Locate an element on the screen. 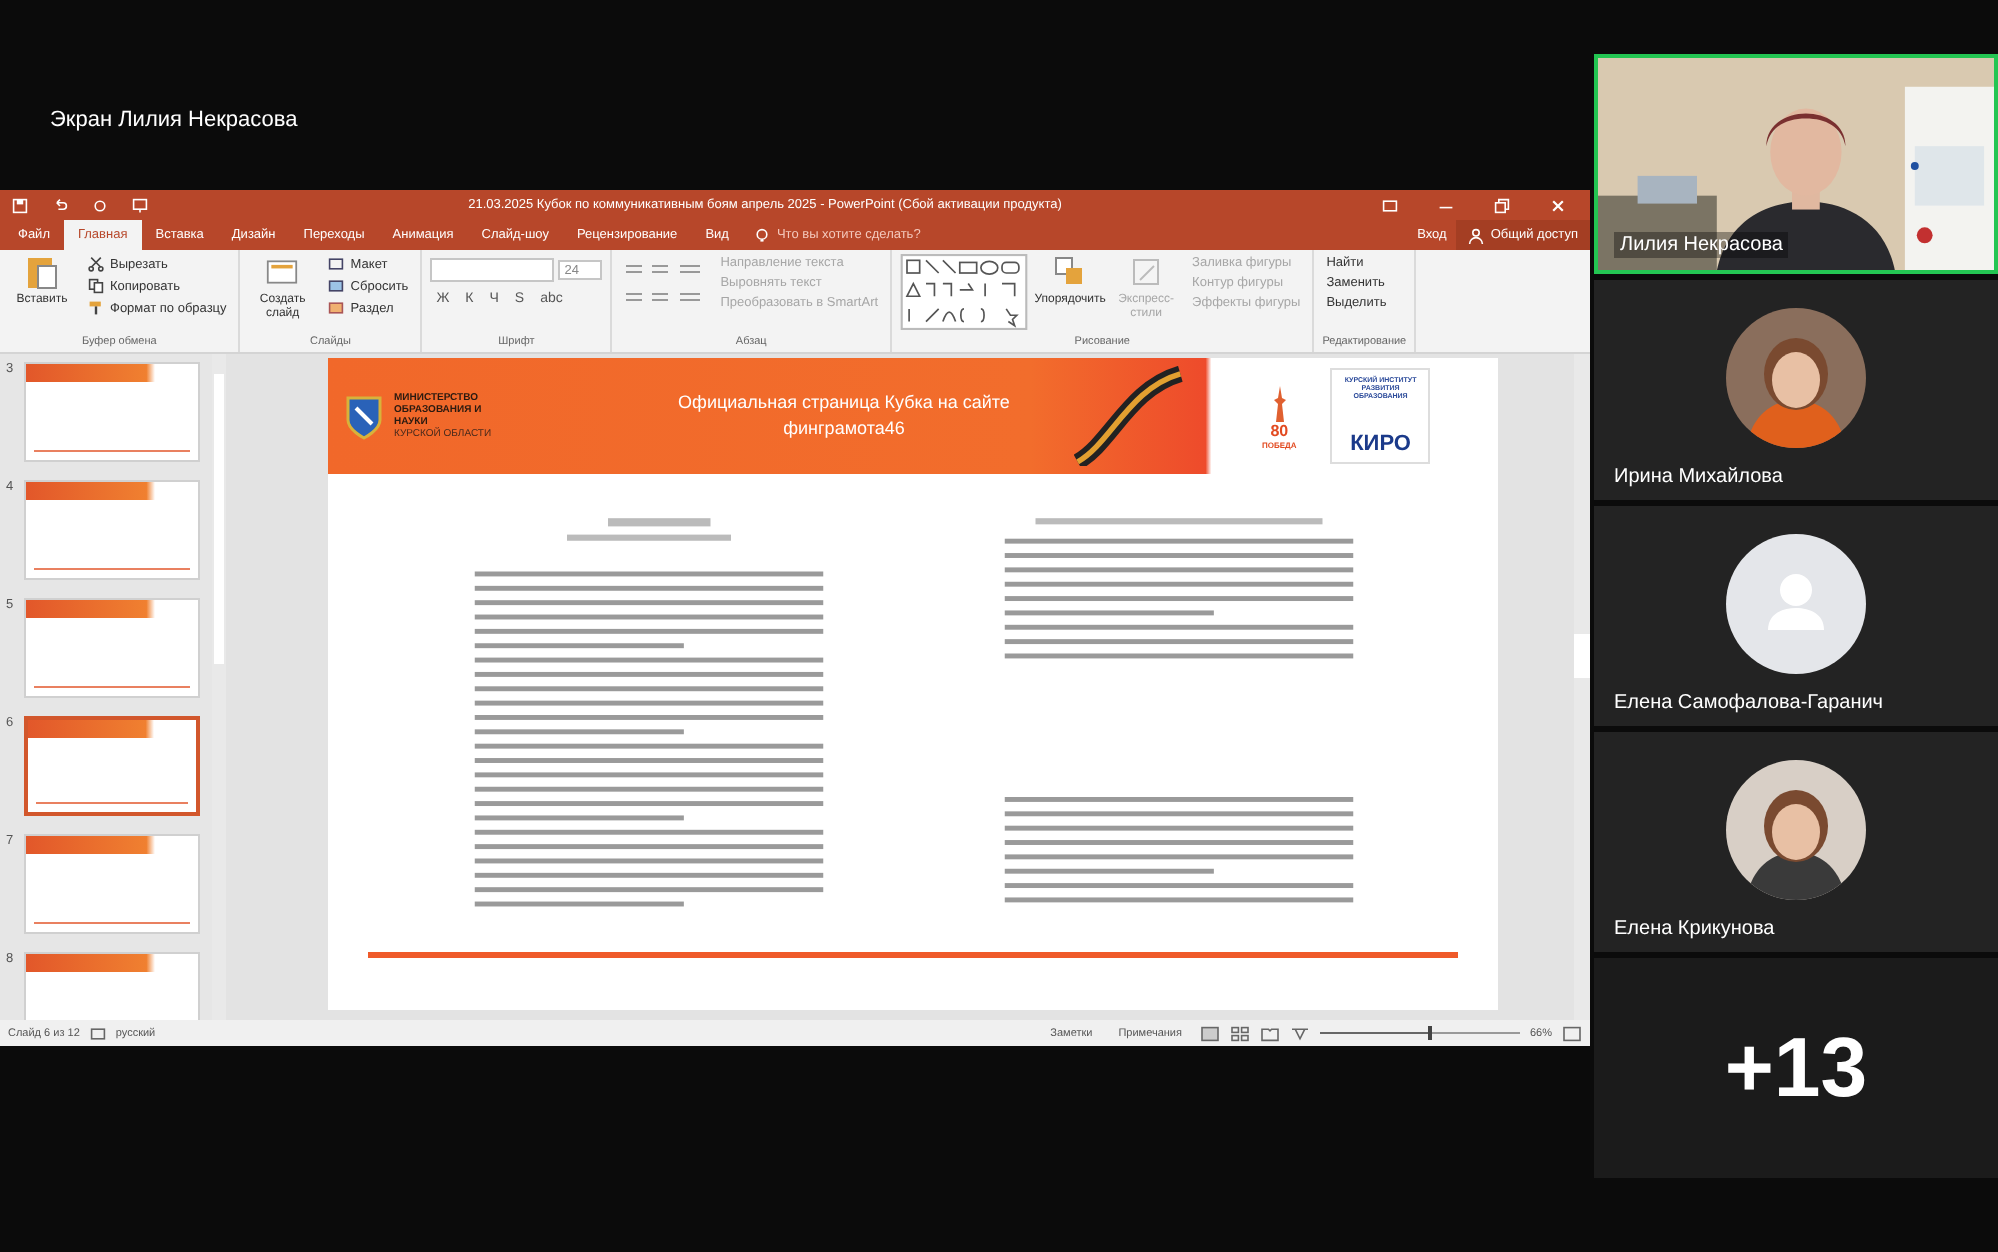 Image resolution: width=1998 pixels, height=1252 pixels. close-icon is located at coordinates (1558, 205).